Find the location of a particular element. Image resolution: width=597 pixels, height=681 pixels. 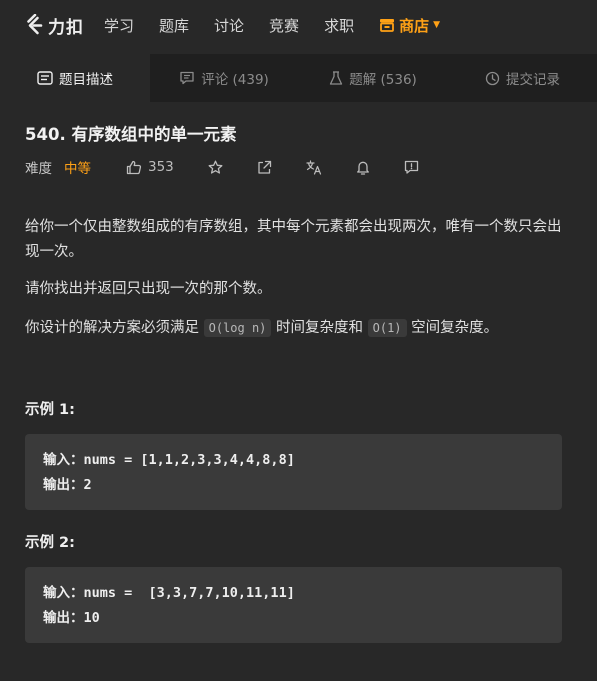

example-2-input-line: 输入：nums = [3,3,7,7,10,11,11] is located at coordinates (293, 593).